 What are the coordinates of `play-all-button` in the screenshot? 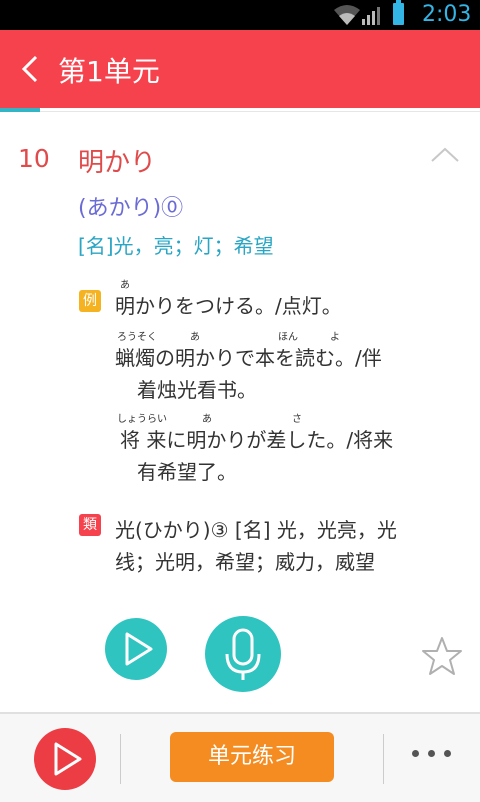 It's located at (65, 759).